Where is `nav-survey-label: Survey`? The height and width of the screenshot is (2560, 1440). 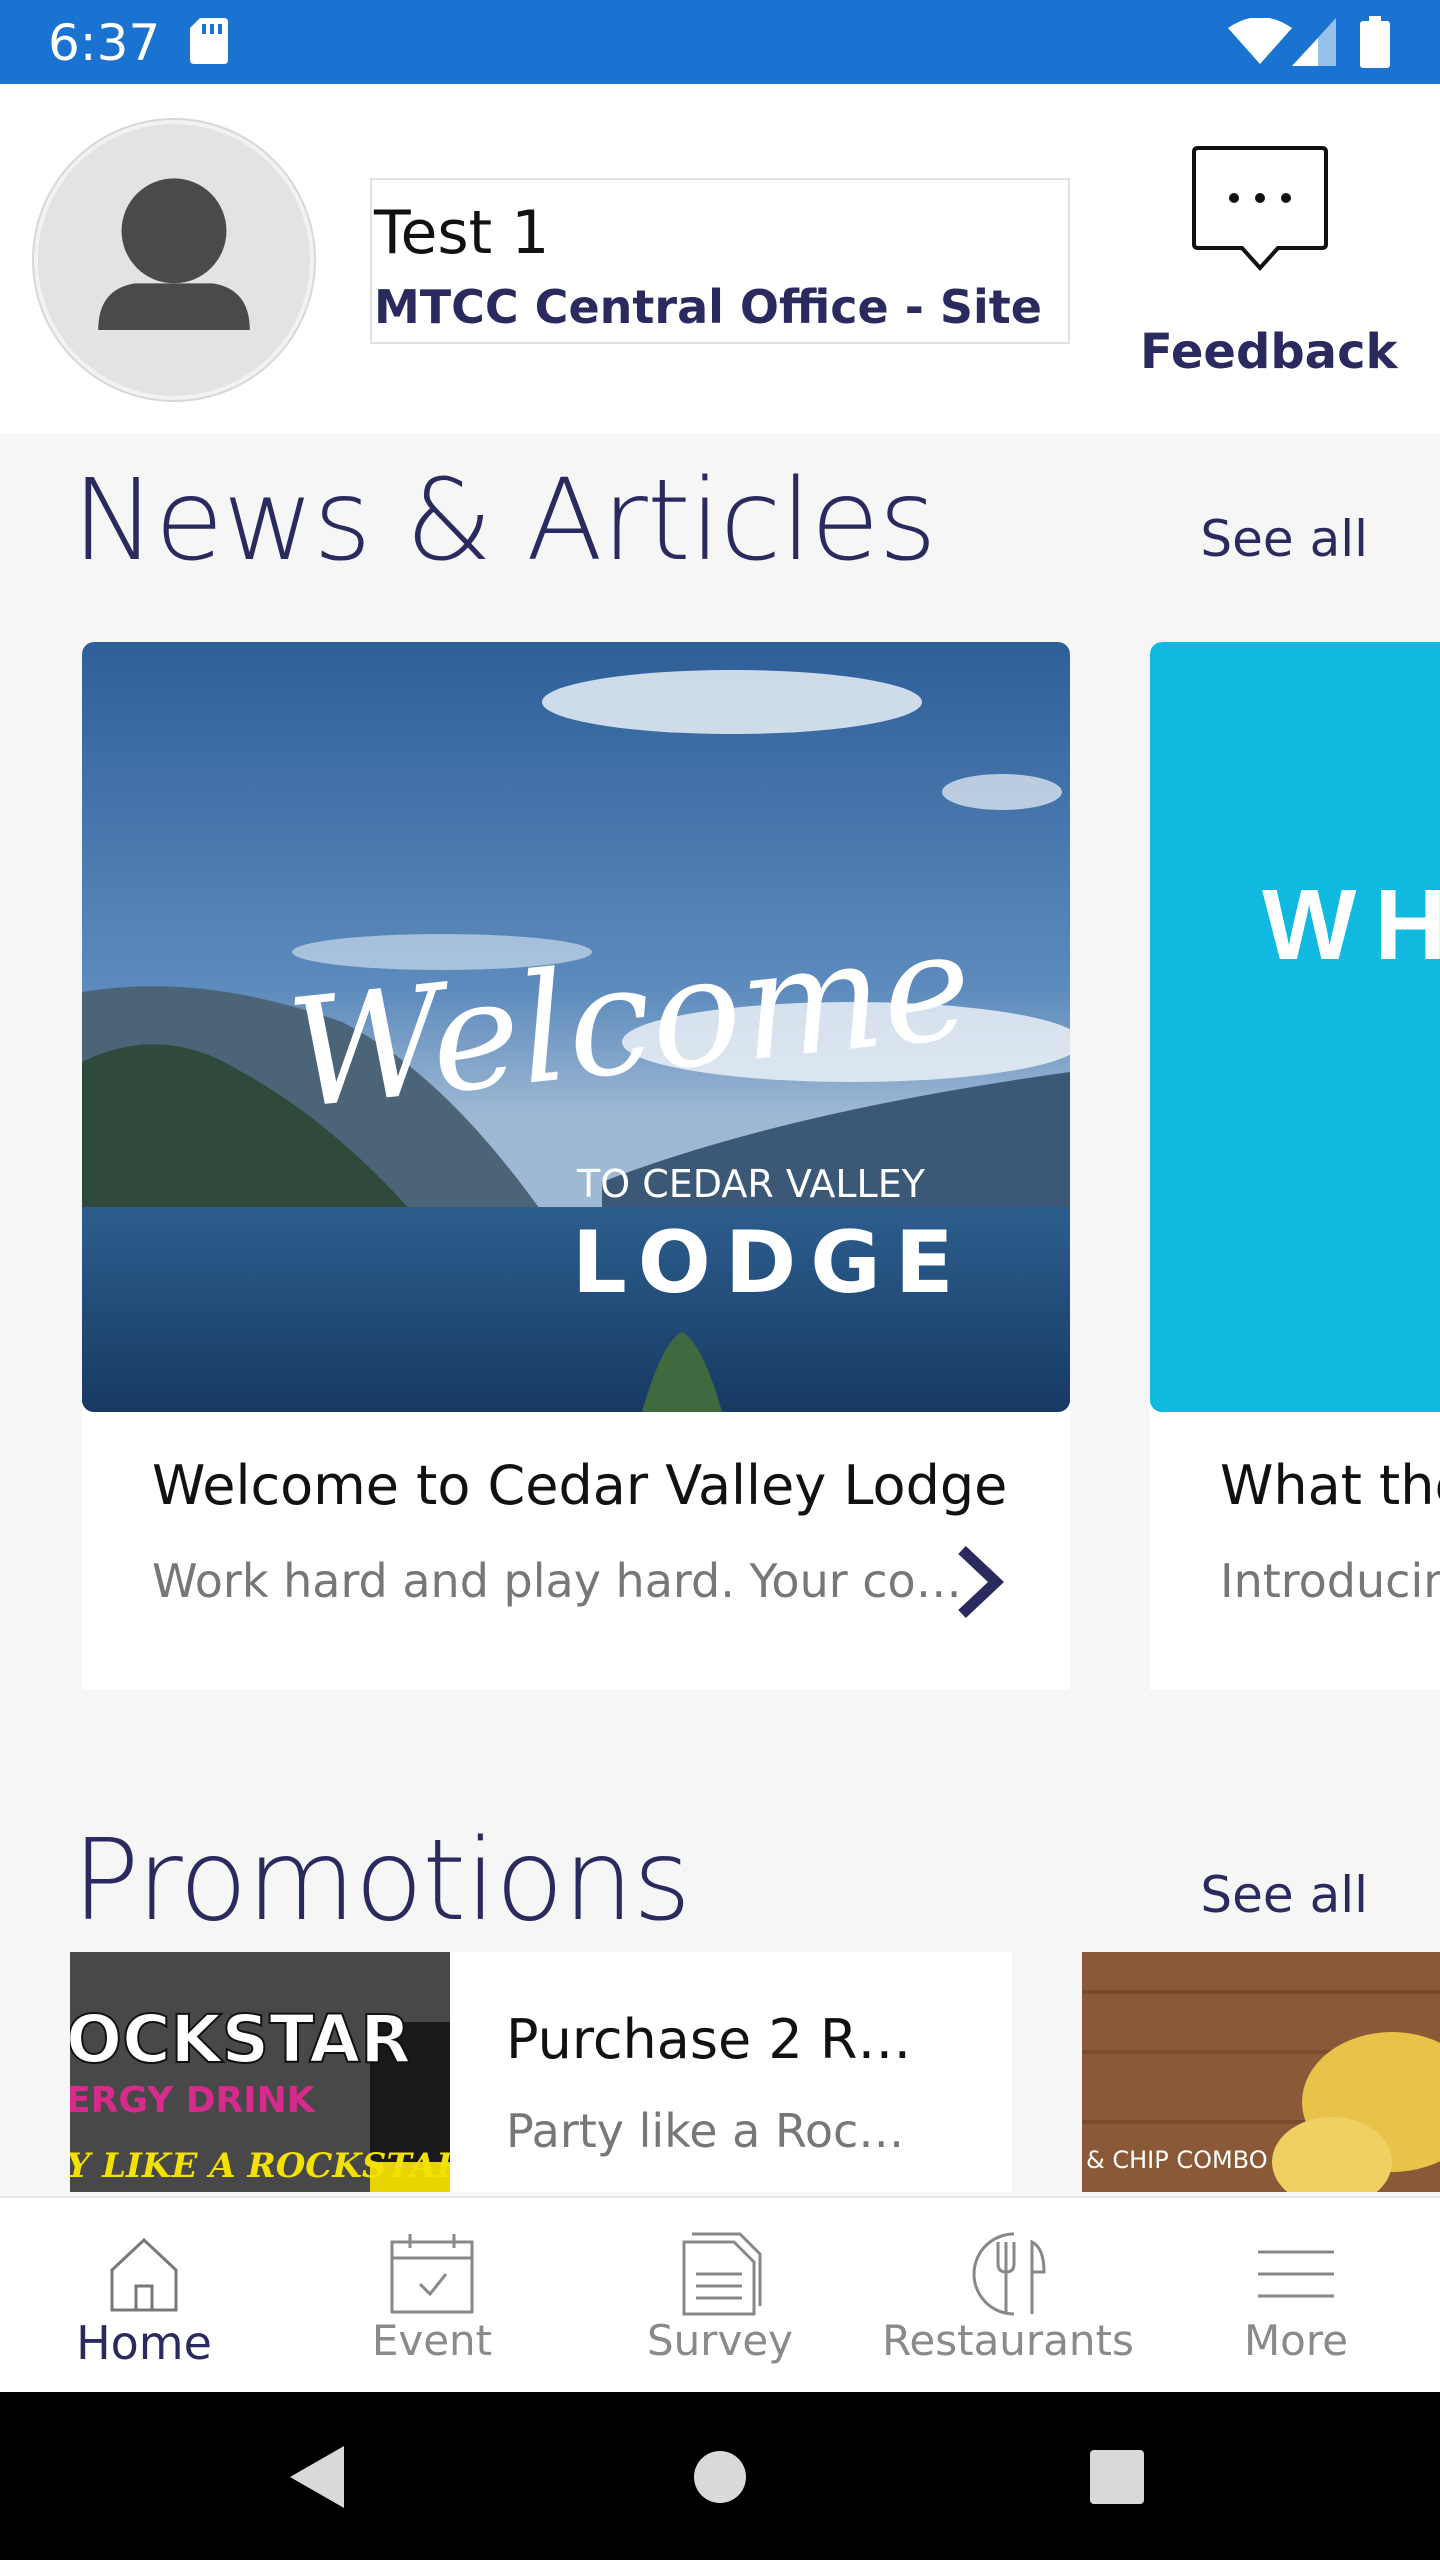 nav-survey-label: Survey is located at coordinates (720, 2340).